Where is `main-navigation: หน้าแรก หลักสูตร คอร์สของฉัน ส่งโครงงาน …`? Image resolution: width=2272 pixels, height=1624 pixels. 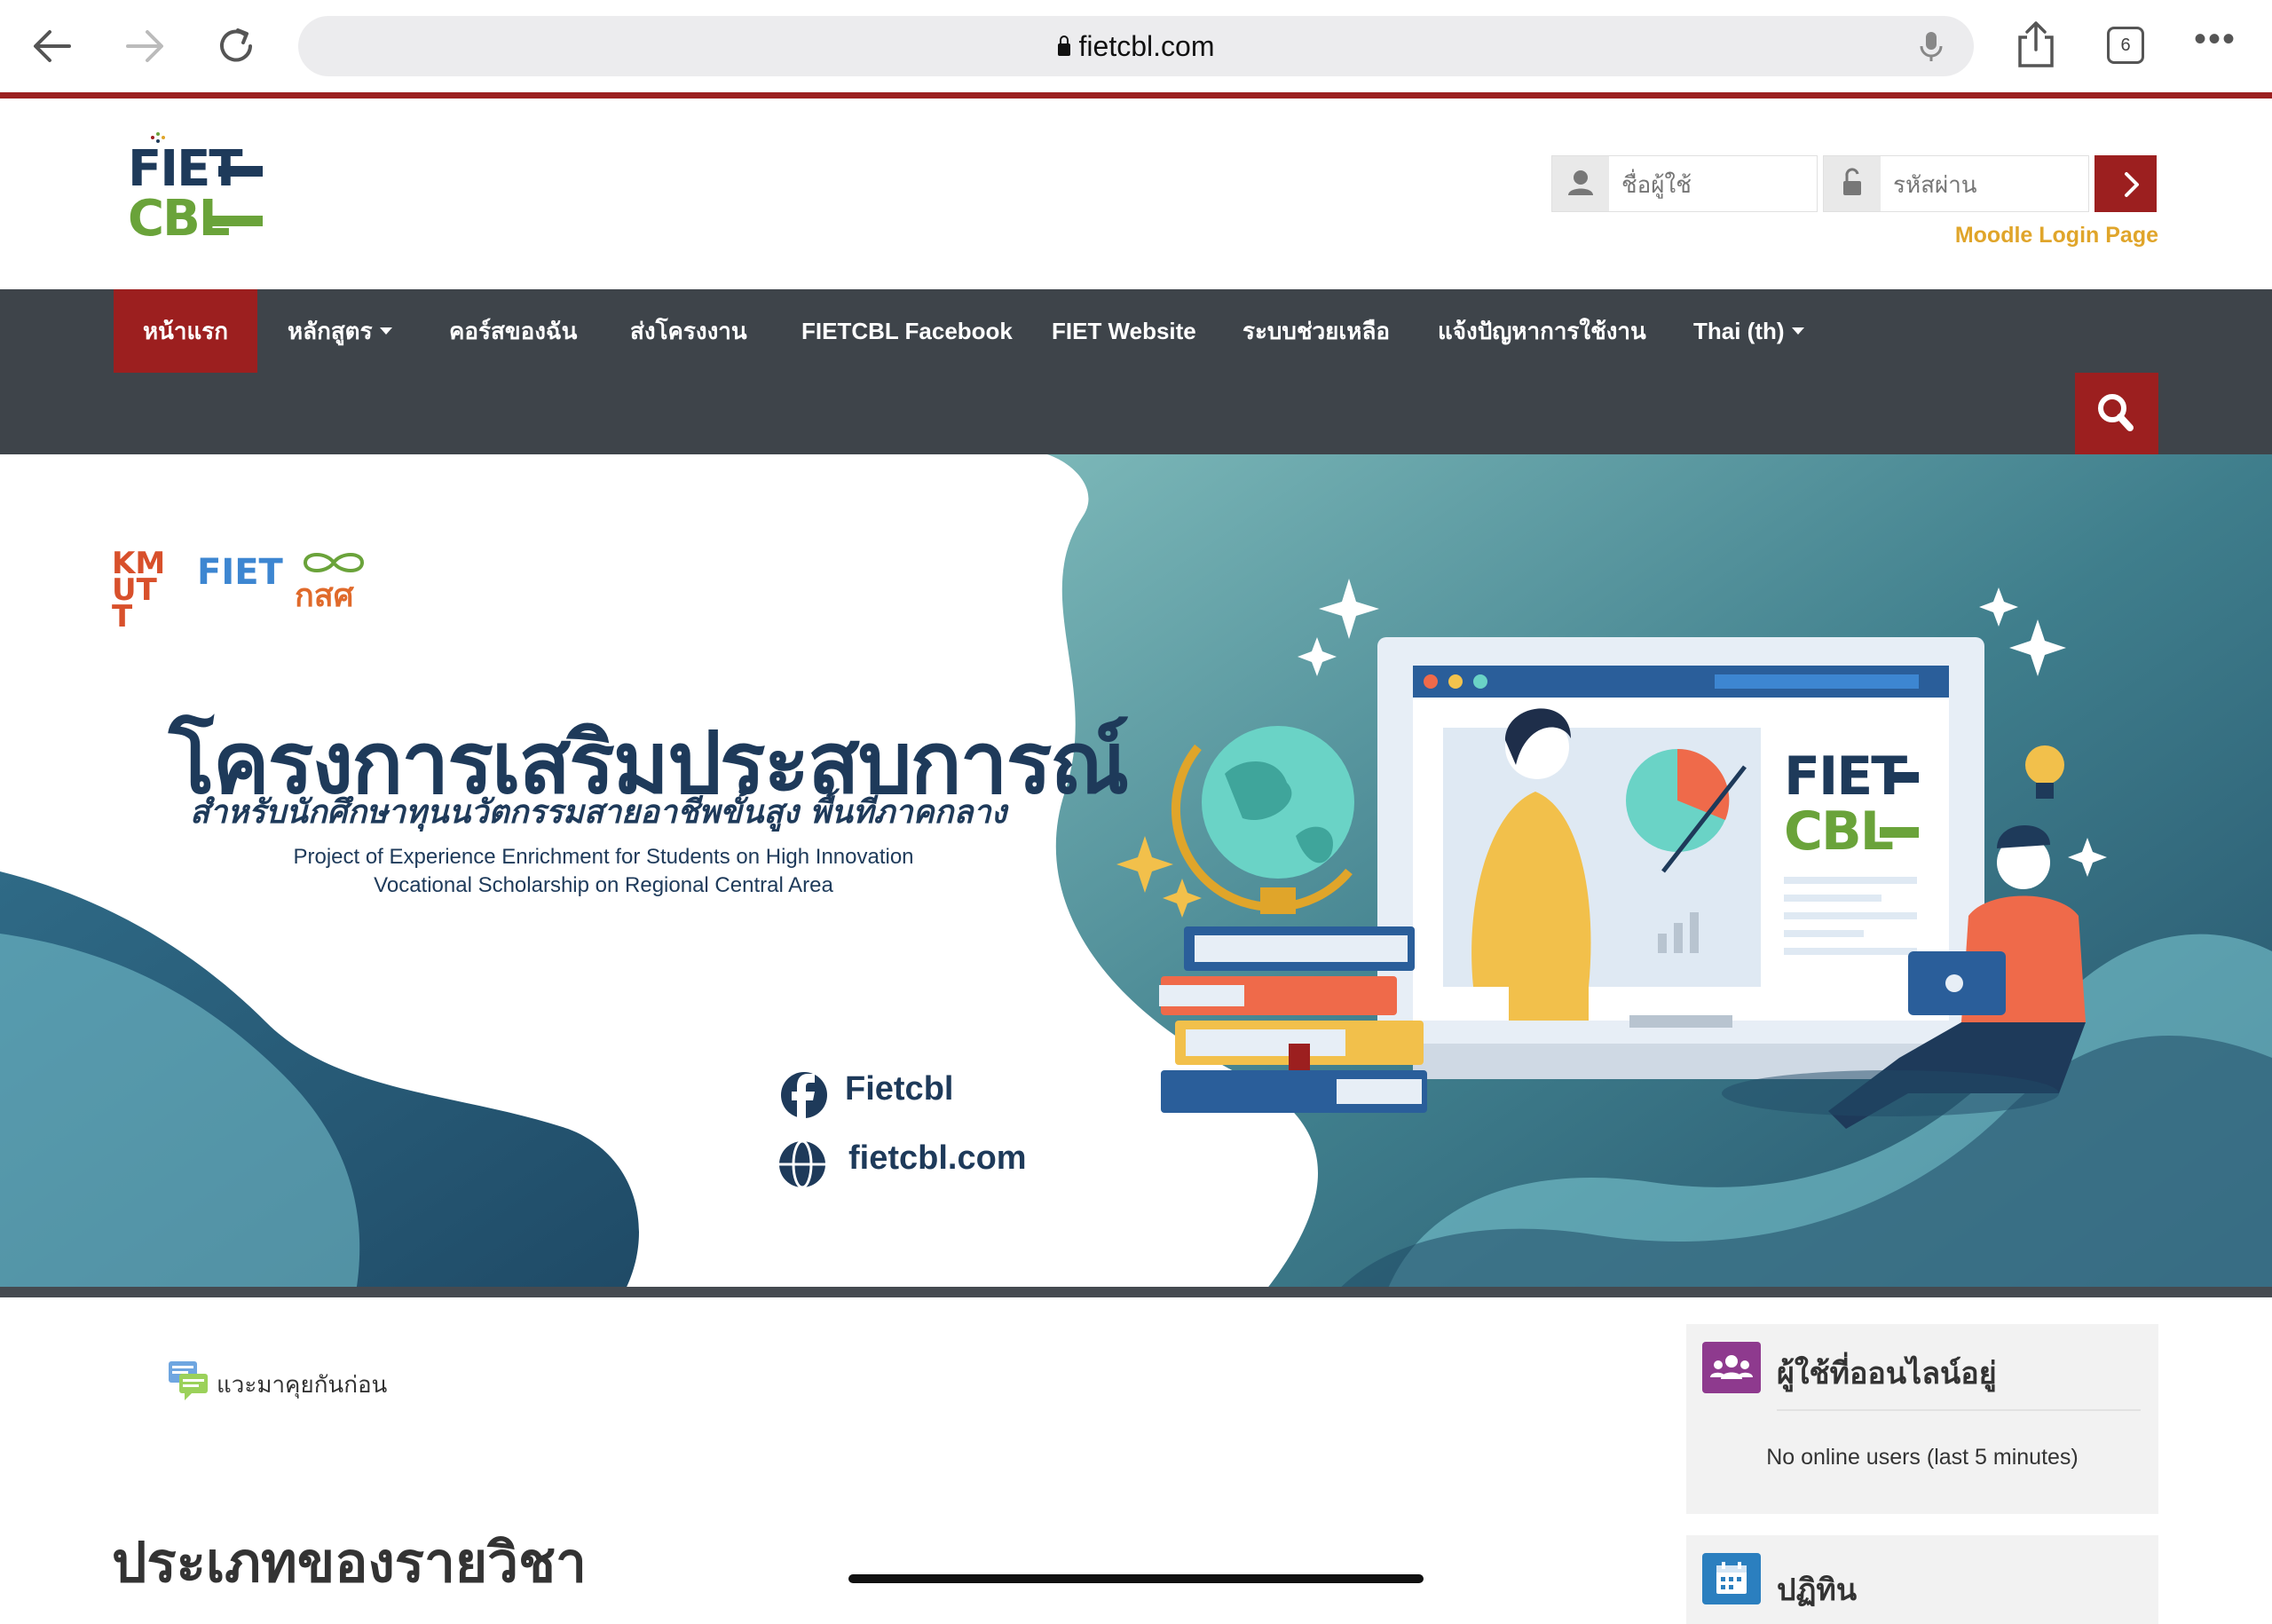
main-navigation: หน้าแรก หลักสูตร คอร์สของฉัน ส่งโครงงาน … is located at coordinates (1136, 371).